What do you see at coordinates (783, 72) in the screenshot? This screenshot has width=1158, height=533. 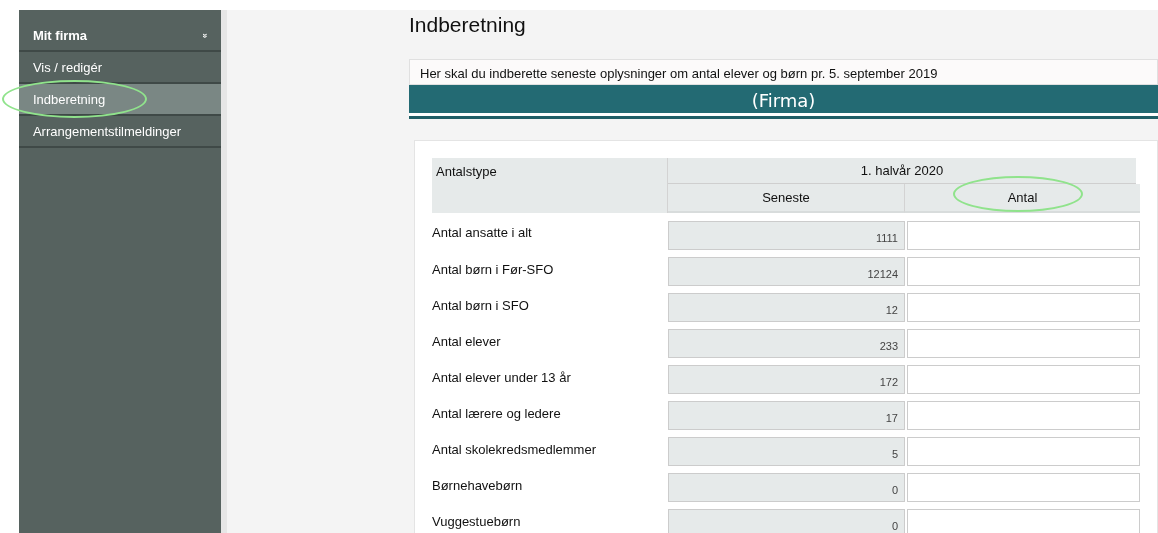 I see `notice-text: Her skal du indberette seneste oplysninger om antal elever og børn pr. 5. september 2019` at bounding box center [783, 72].